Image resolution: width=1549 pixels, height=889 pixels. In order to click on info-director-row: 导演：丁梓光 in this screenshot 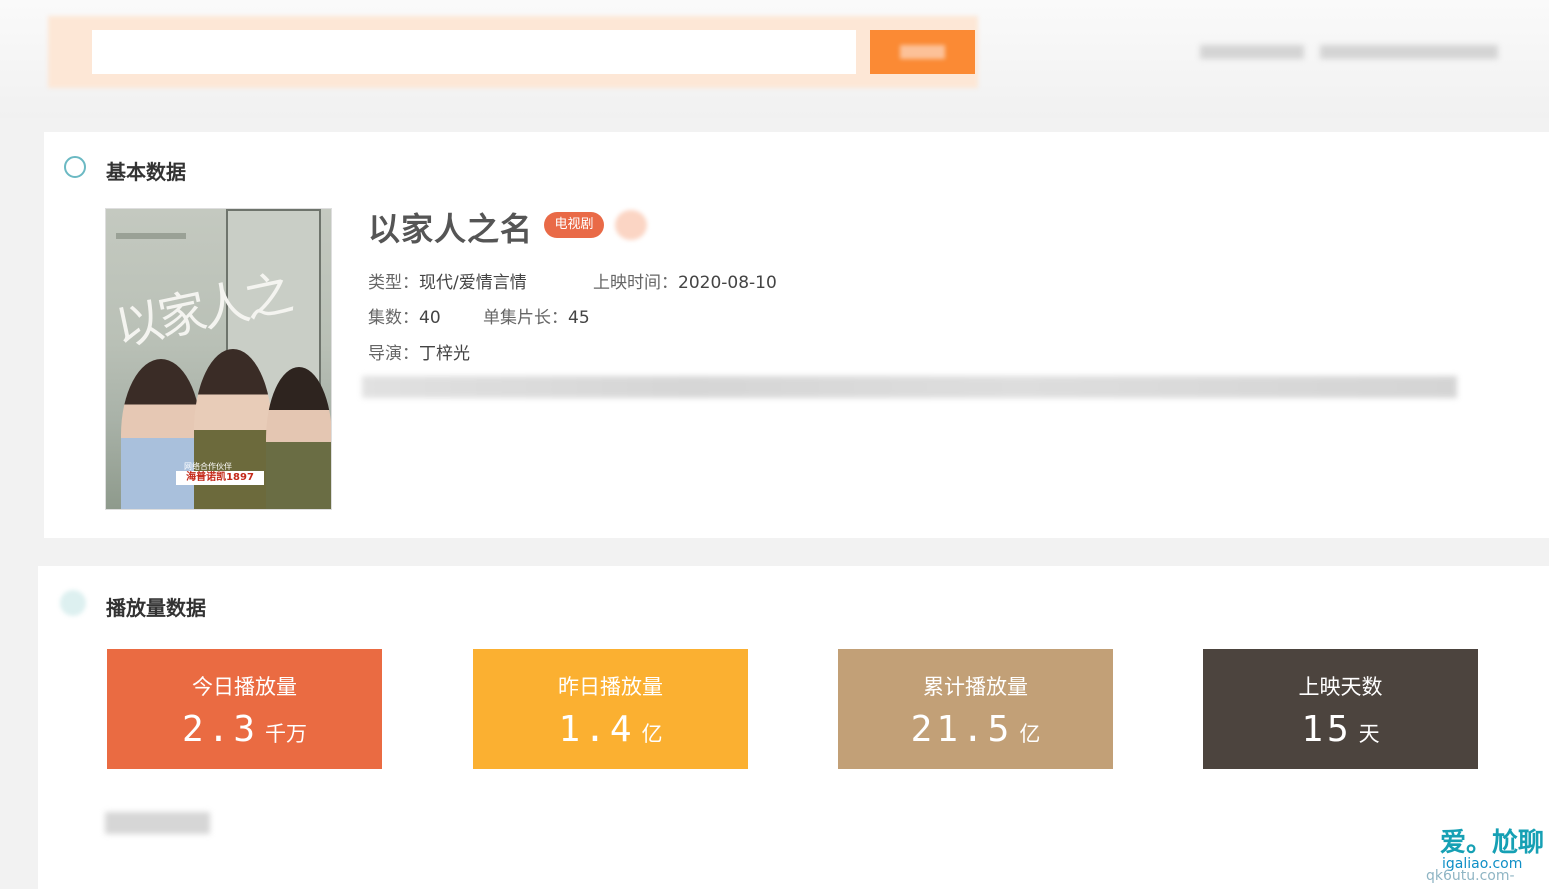, I will do `click(419, 351)`.